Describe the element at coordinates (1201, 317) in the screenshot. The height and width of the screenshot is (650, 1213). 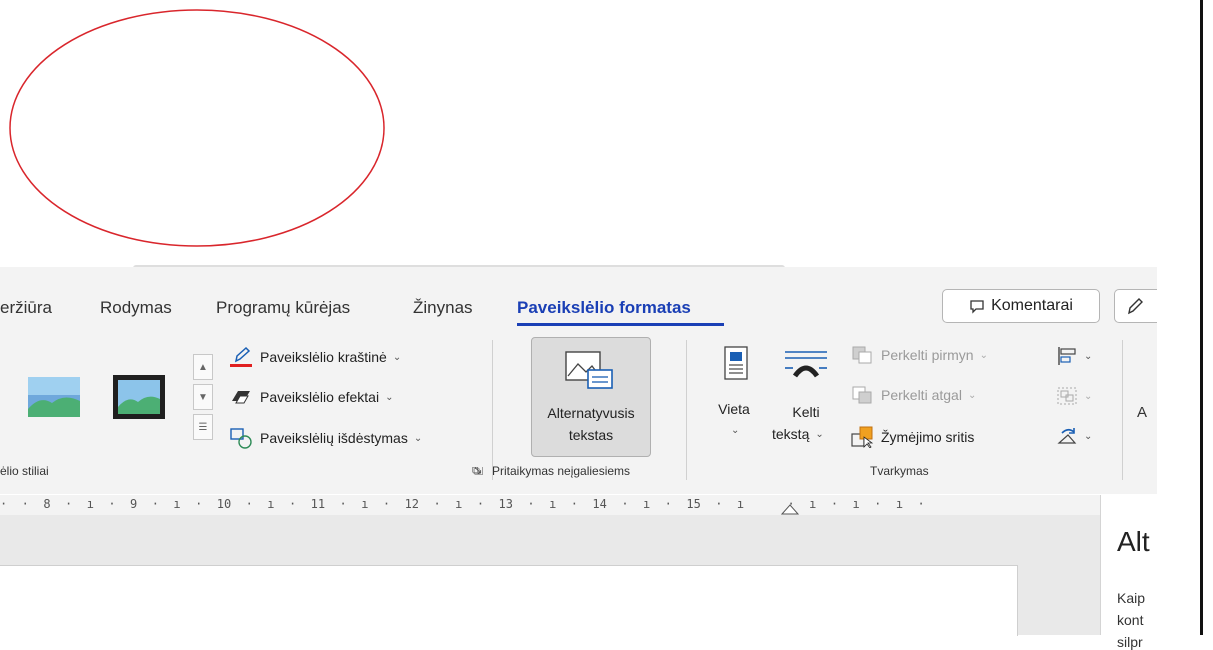
I see `screenshot-border` at that location.